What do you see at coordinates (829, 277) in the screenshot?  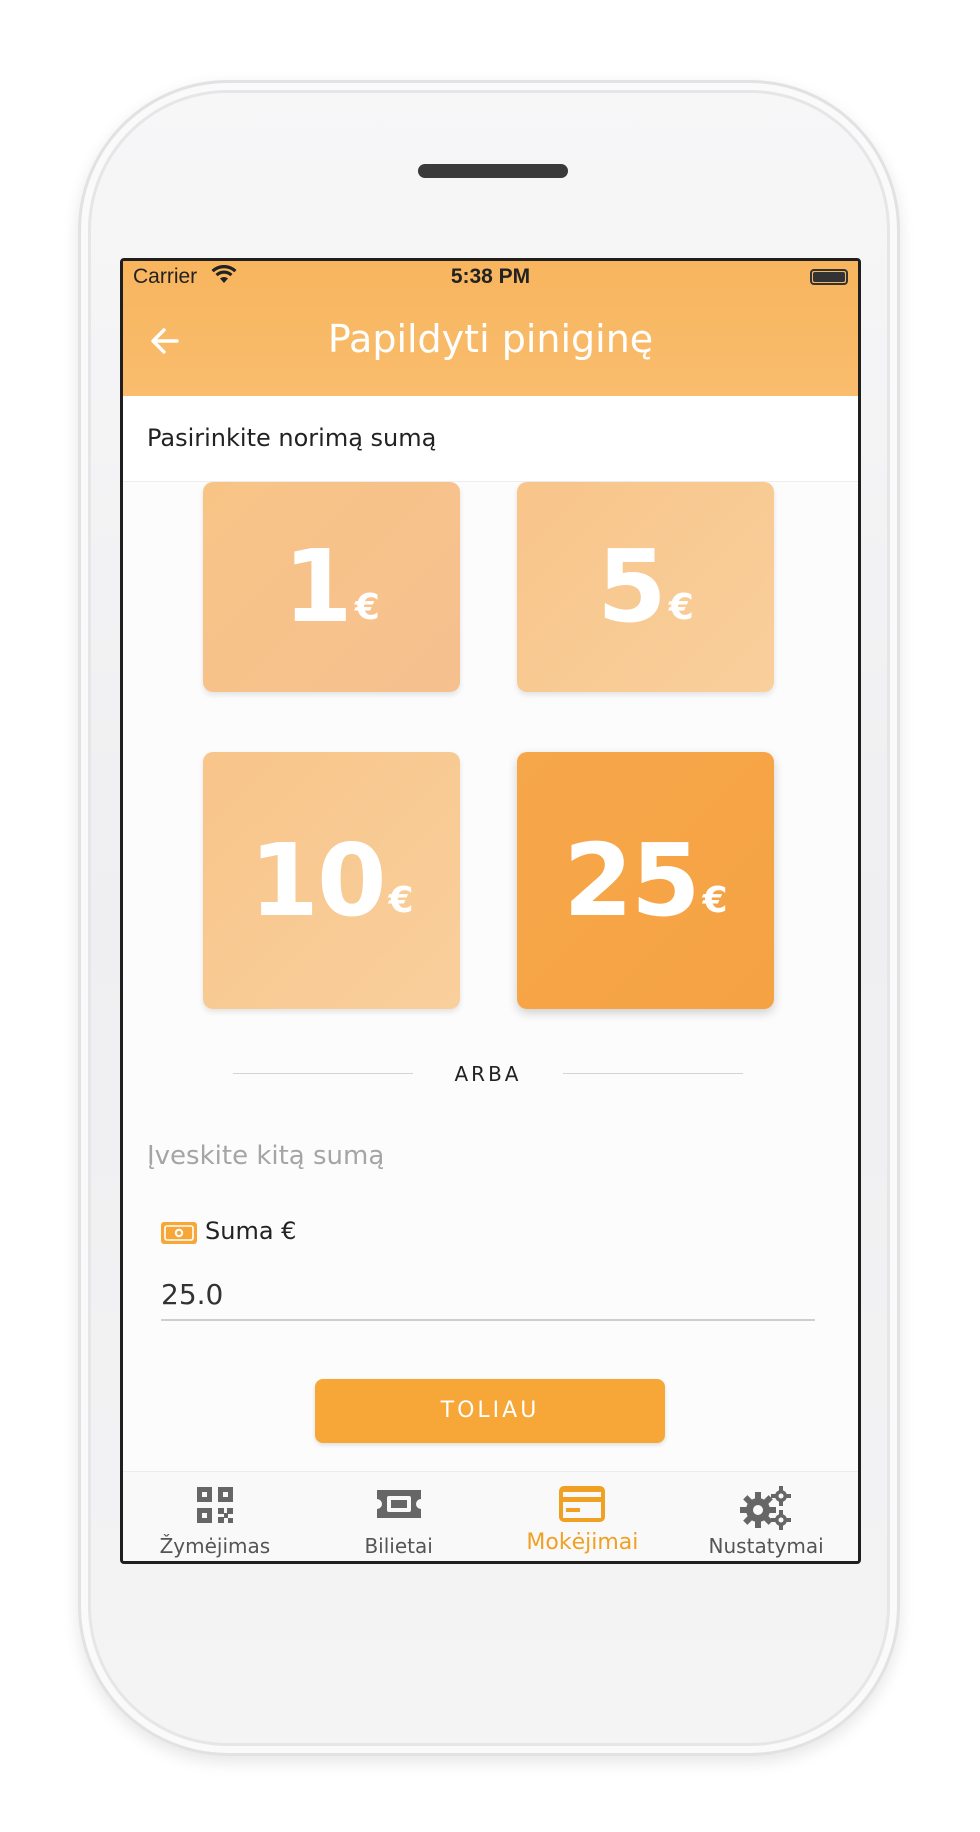 I see `battery-icon` at bounding box center [829, 277].